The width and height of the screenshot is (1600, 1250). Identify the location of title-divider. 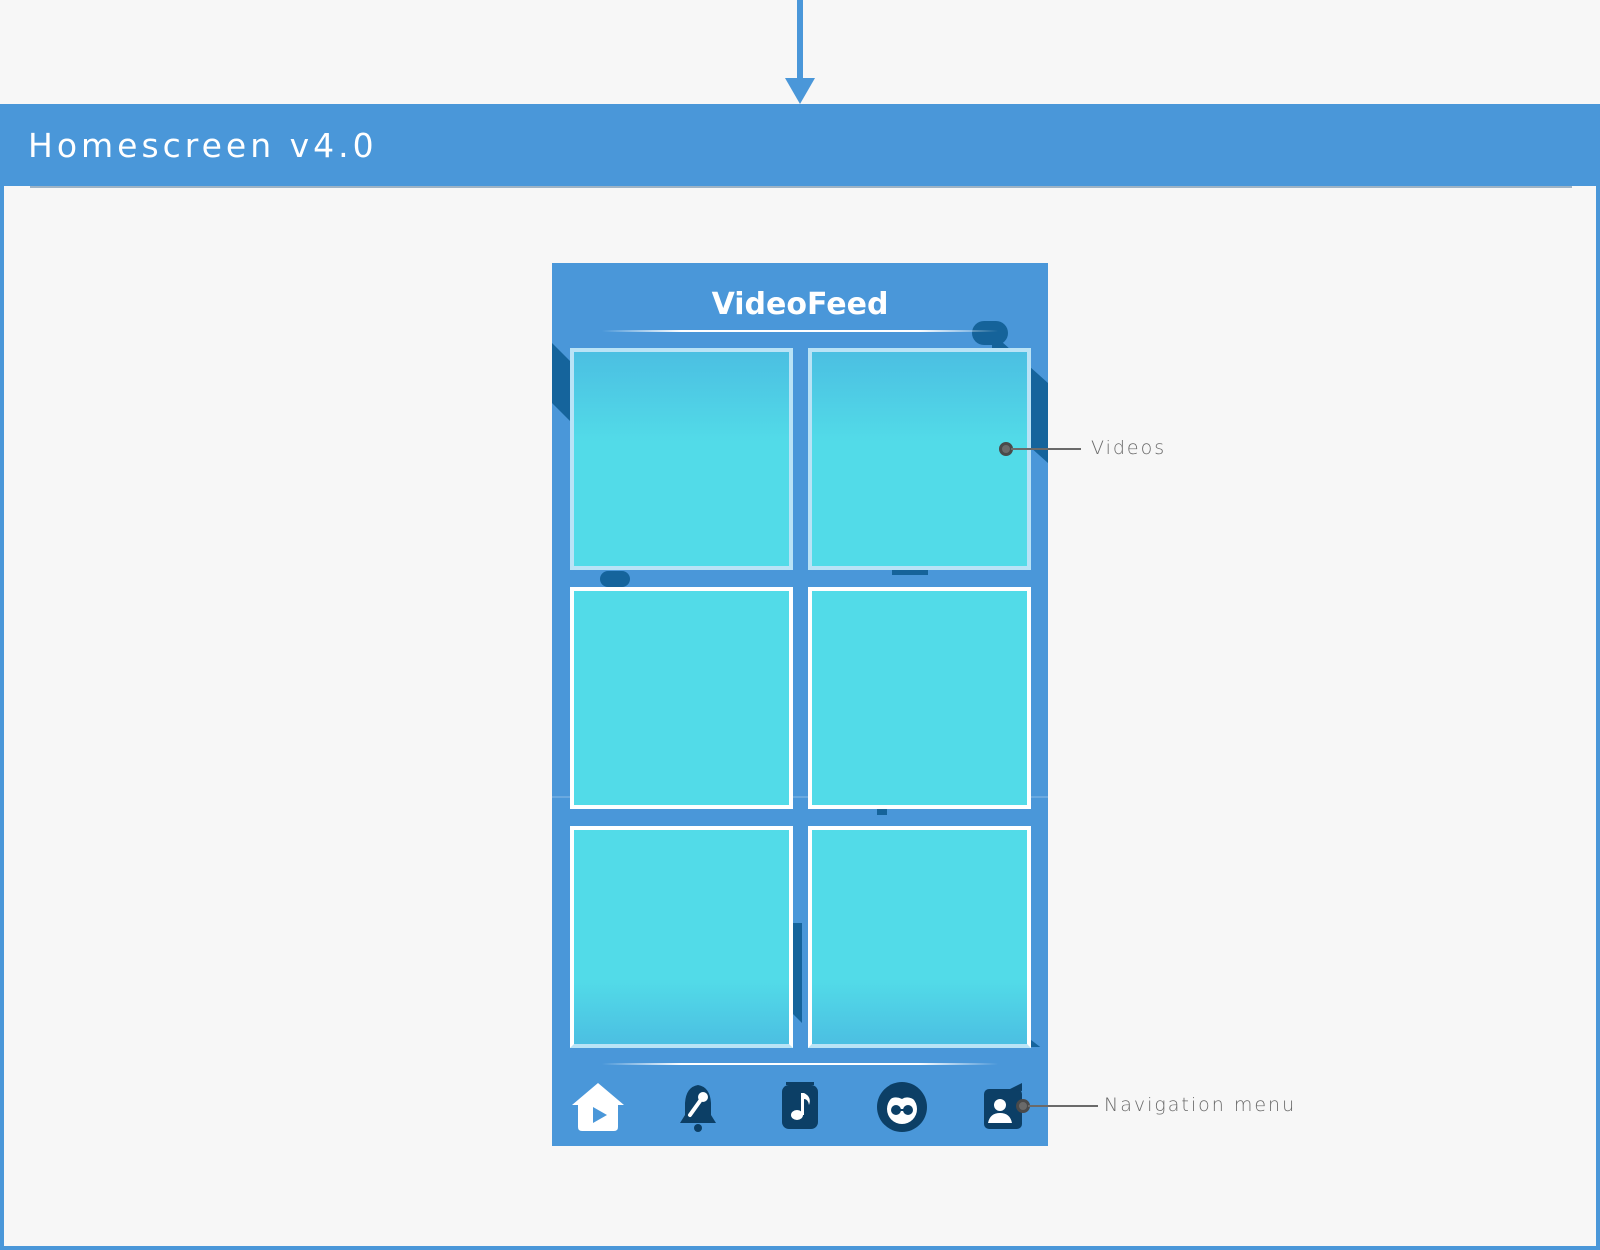
(800, 331).